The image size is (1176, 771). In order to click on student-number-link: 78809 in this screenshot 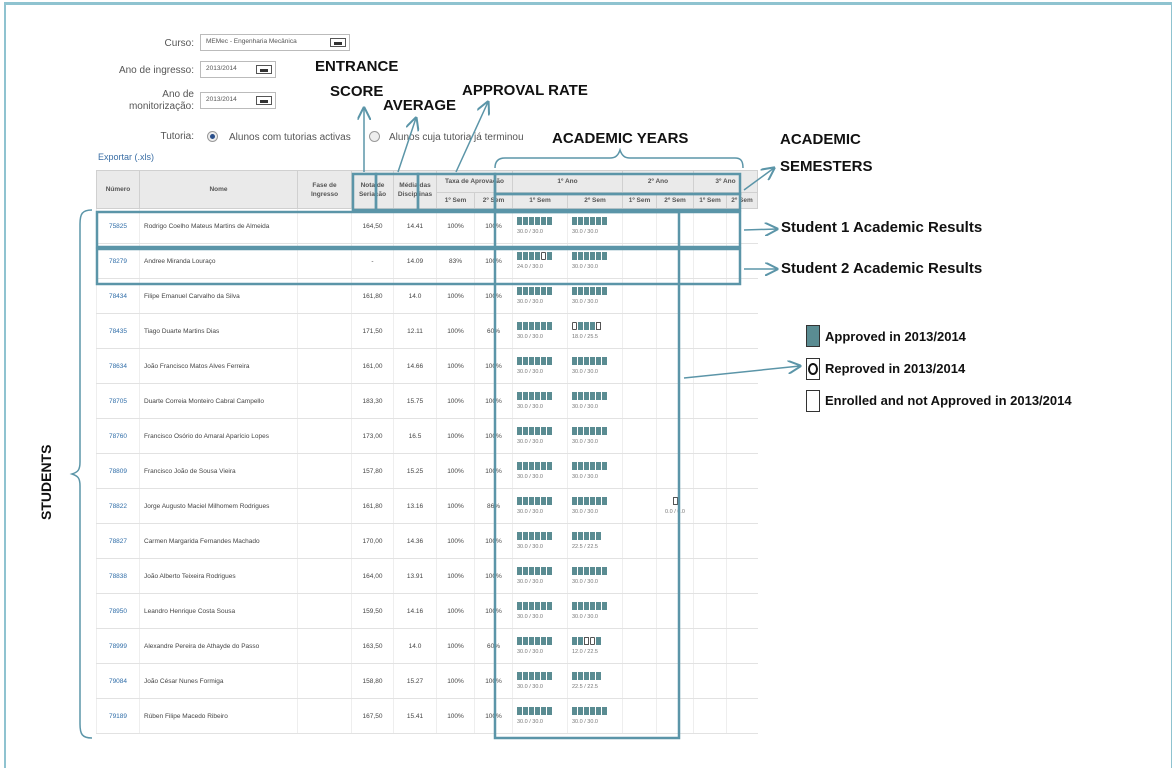, I will do `click(118, 471)`.